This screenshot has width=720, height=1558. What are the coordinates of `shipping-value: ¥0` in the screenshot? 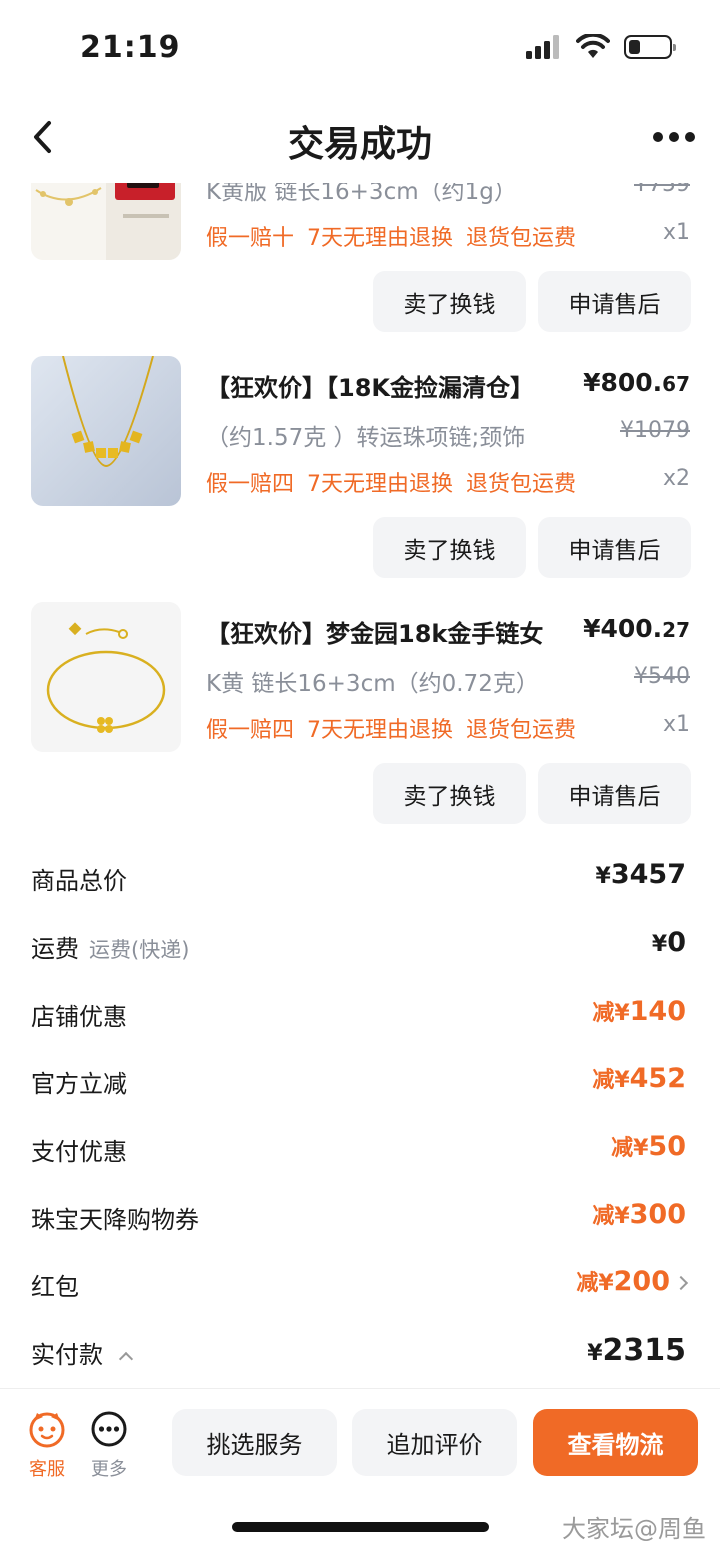 It's located at (668, 942).